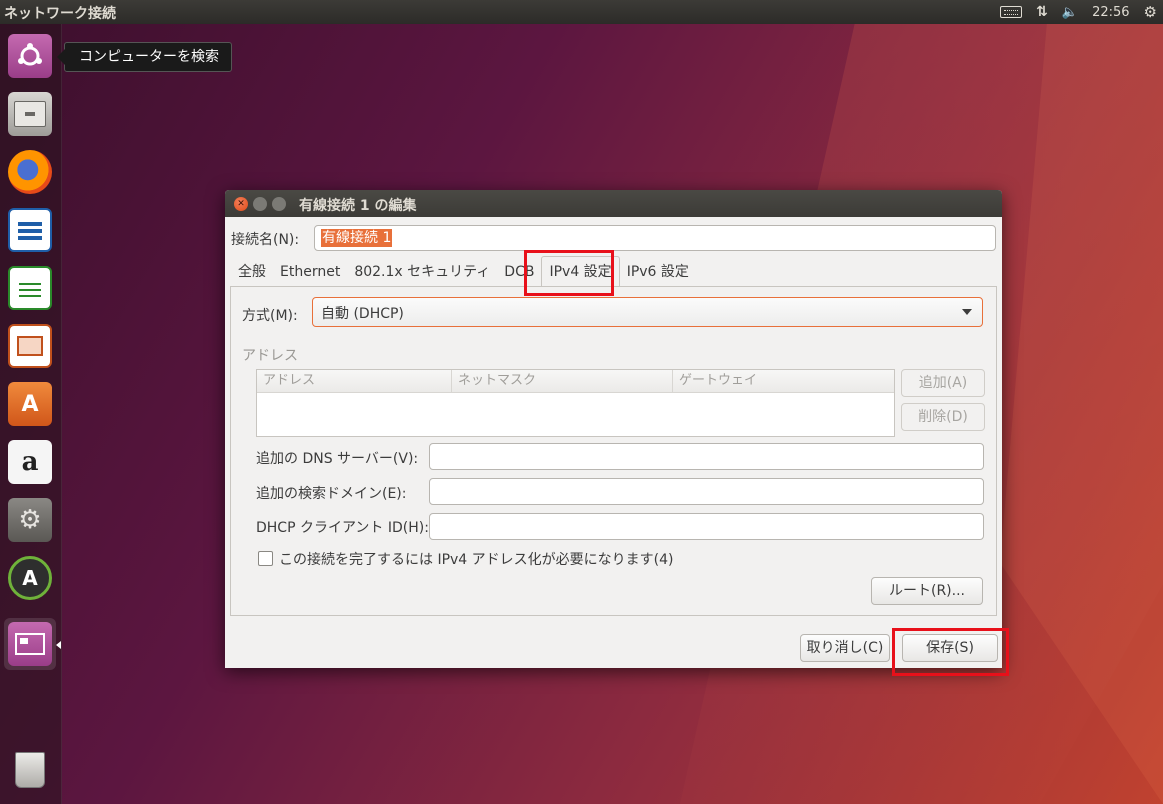  What do you see at coordinates (845, 648) in the screenshot?
I see `cancel-button: 取り消し(C)` at bounding box center [845, 648].